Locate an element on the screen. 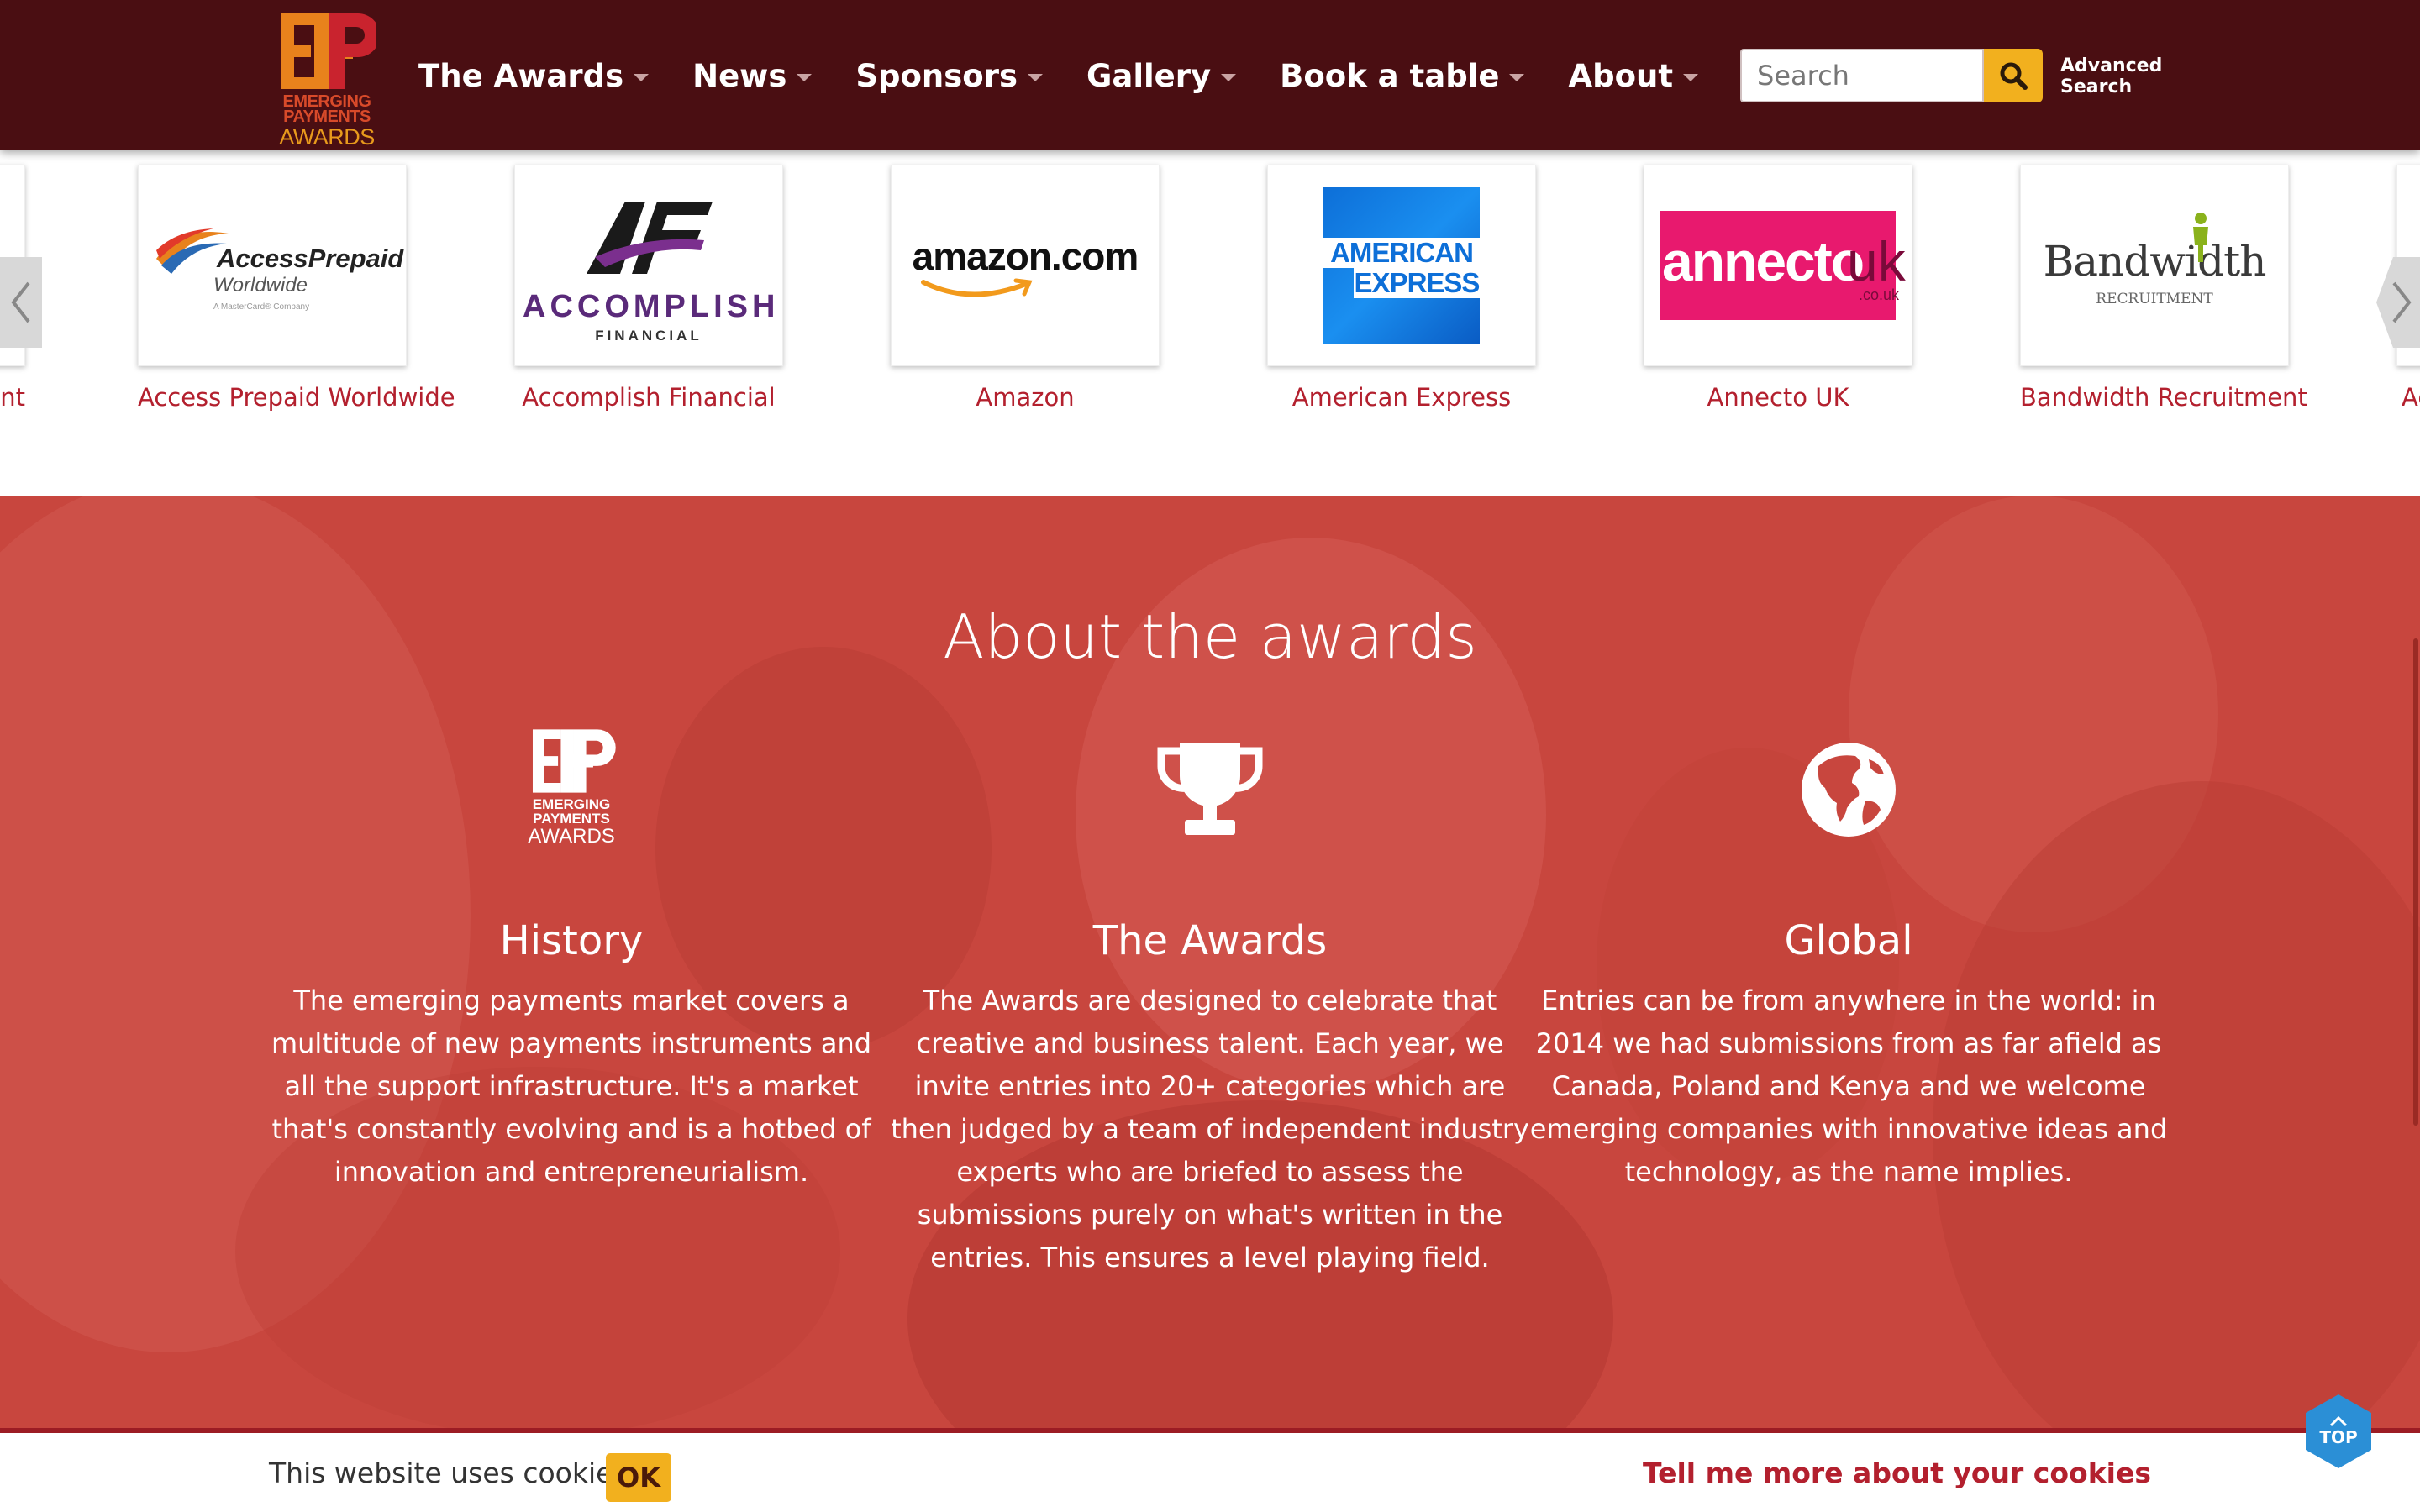 The height and width of the screenshot is (1512, 2420). cookie-info-link: Tell me more about your cookies is located at coordinates (1897, 1473).